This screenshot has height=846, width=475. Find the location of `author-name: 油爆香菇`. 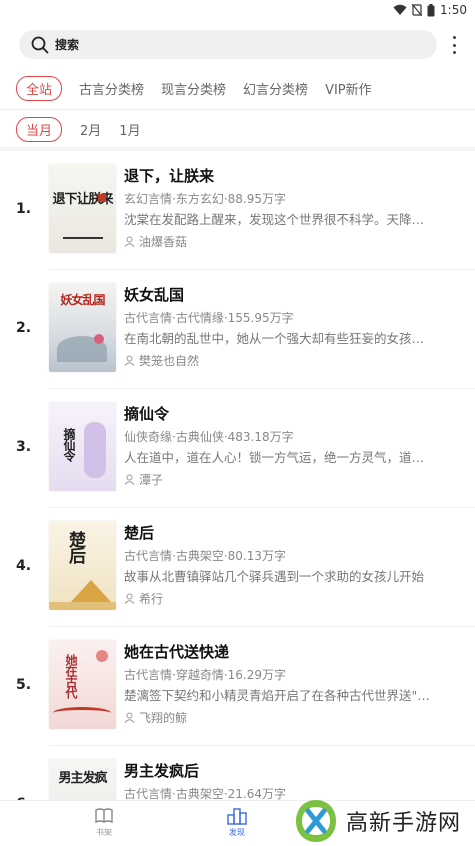

author-name: 油爆香菇 is located at coordinates (163, 242).